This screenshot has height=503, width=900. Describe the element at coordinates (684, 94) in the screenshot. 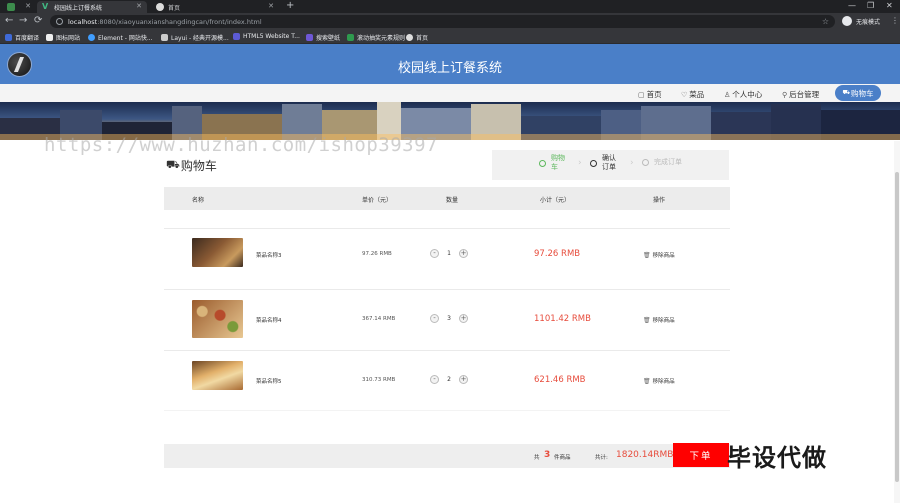

I see `heart-icon: ♡` at that location.